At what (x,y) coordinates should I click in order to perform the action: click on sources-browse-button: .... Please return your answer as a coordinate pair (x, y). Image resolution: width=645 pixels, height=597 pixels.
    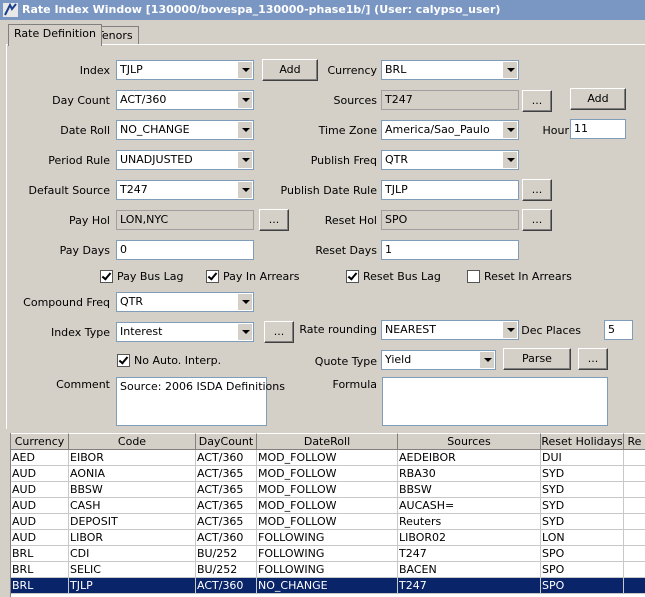
    Looking at the image, I should click on (537, 101).